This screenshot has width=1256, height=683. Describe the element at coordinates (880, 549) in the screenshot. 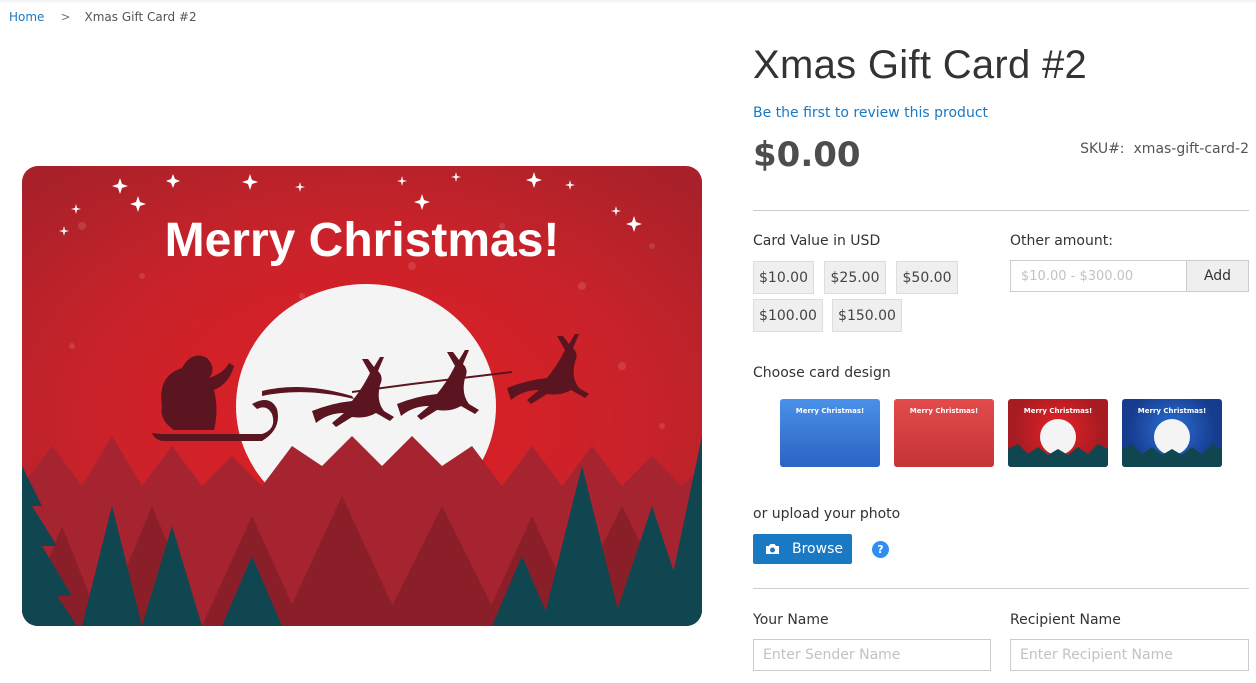

I see `help-icon: ?` at that location.